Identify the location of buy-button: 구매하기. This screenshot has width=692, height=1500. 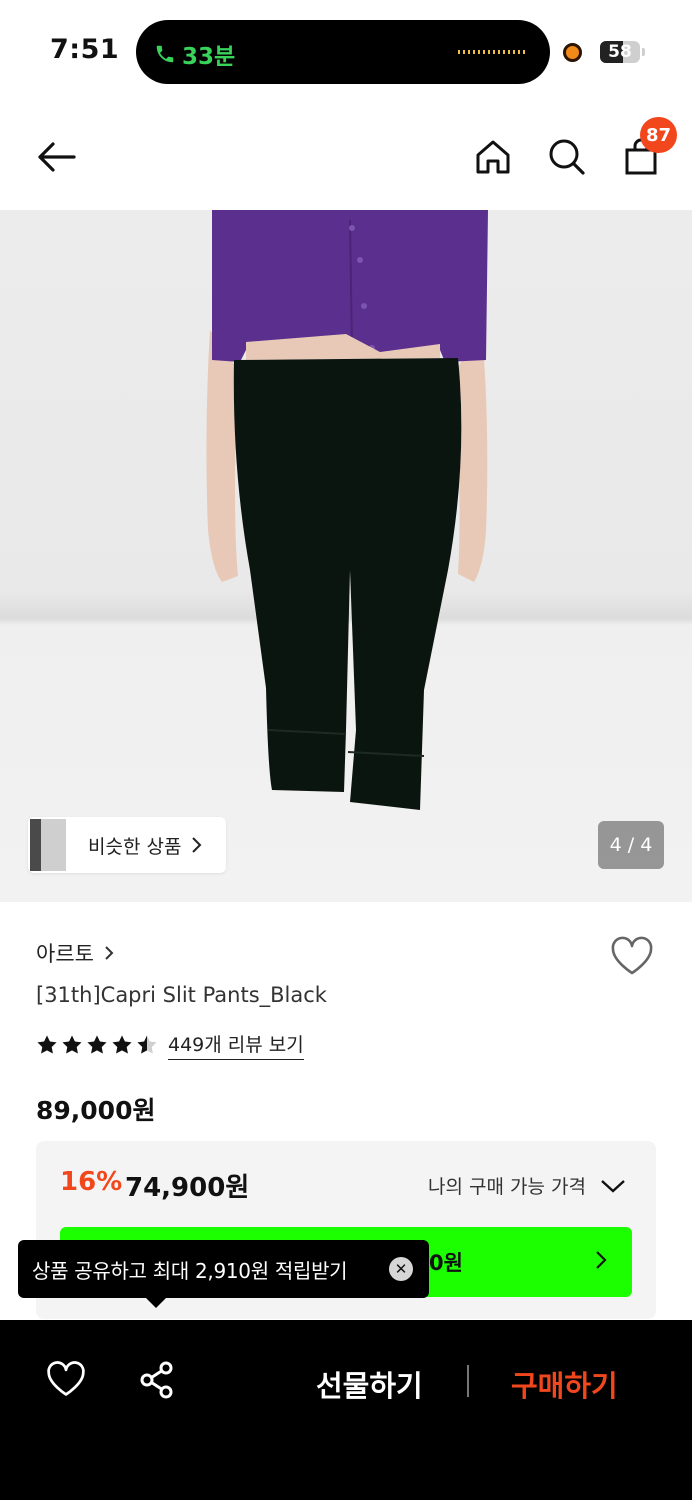
(564, 1384).